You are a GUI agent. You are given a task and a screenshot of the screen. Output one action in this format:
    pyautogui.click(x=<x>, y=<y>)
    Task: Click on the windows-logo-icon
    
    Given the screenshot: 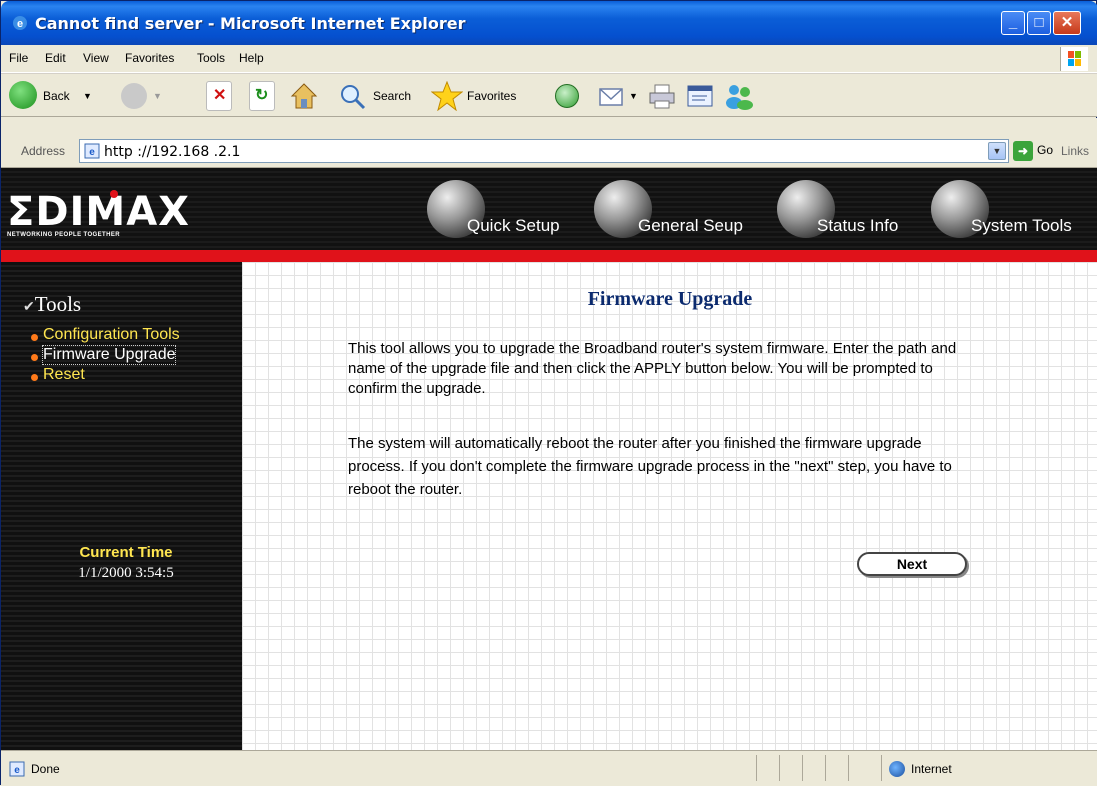 What is the action you would take?
    pyautogui.click(x=1074, y=59)
    